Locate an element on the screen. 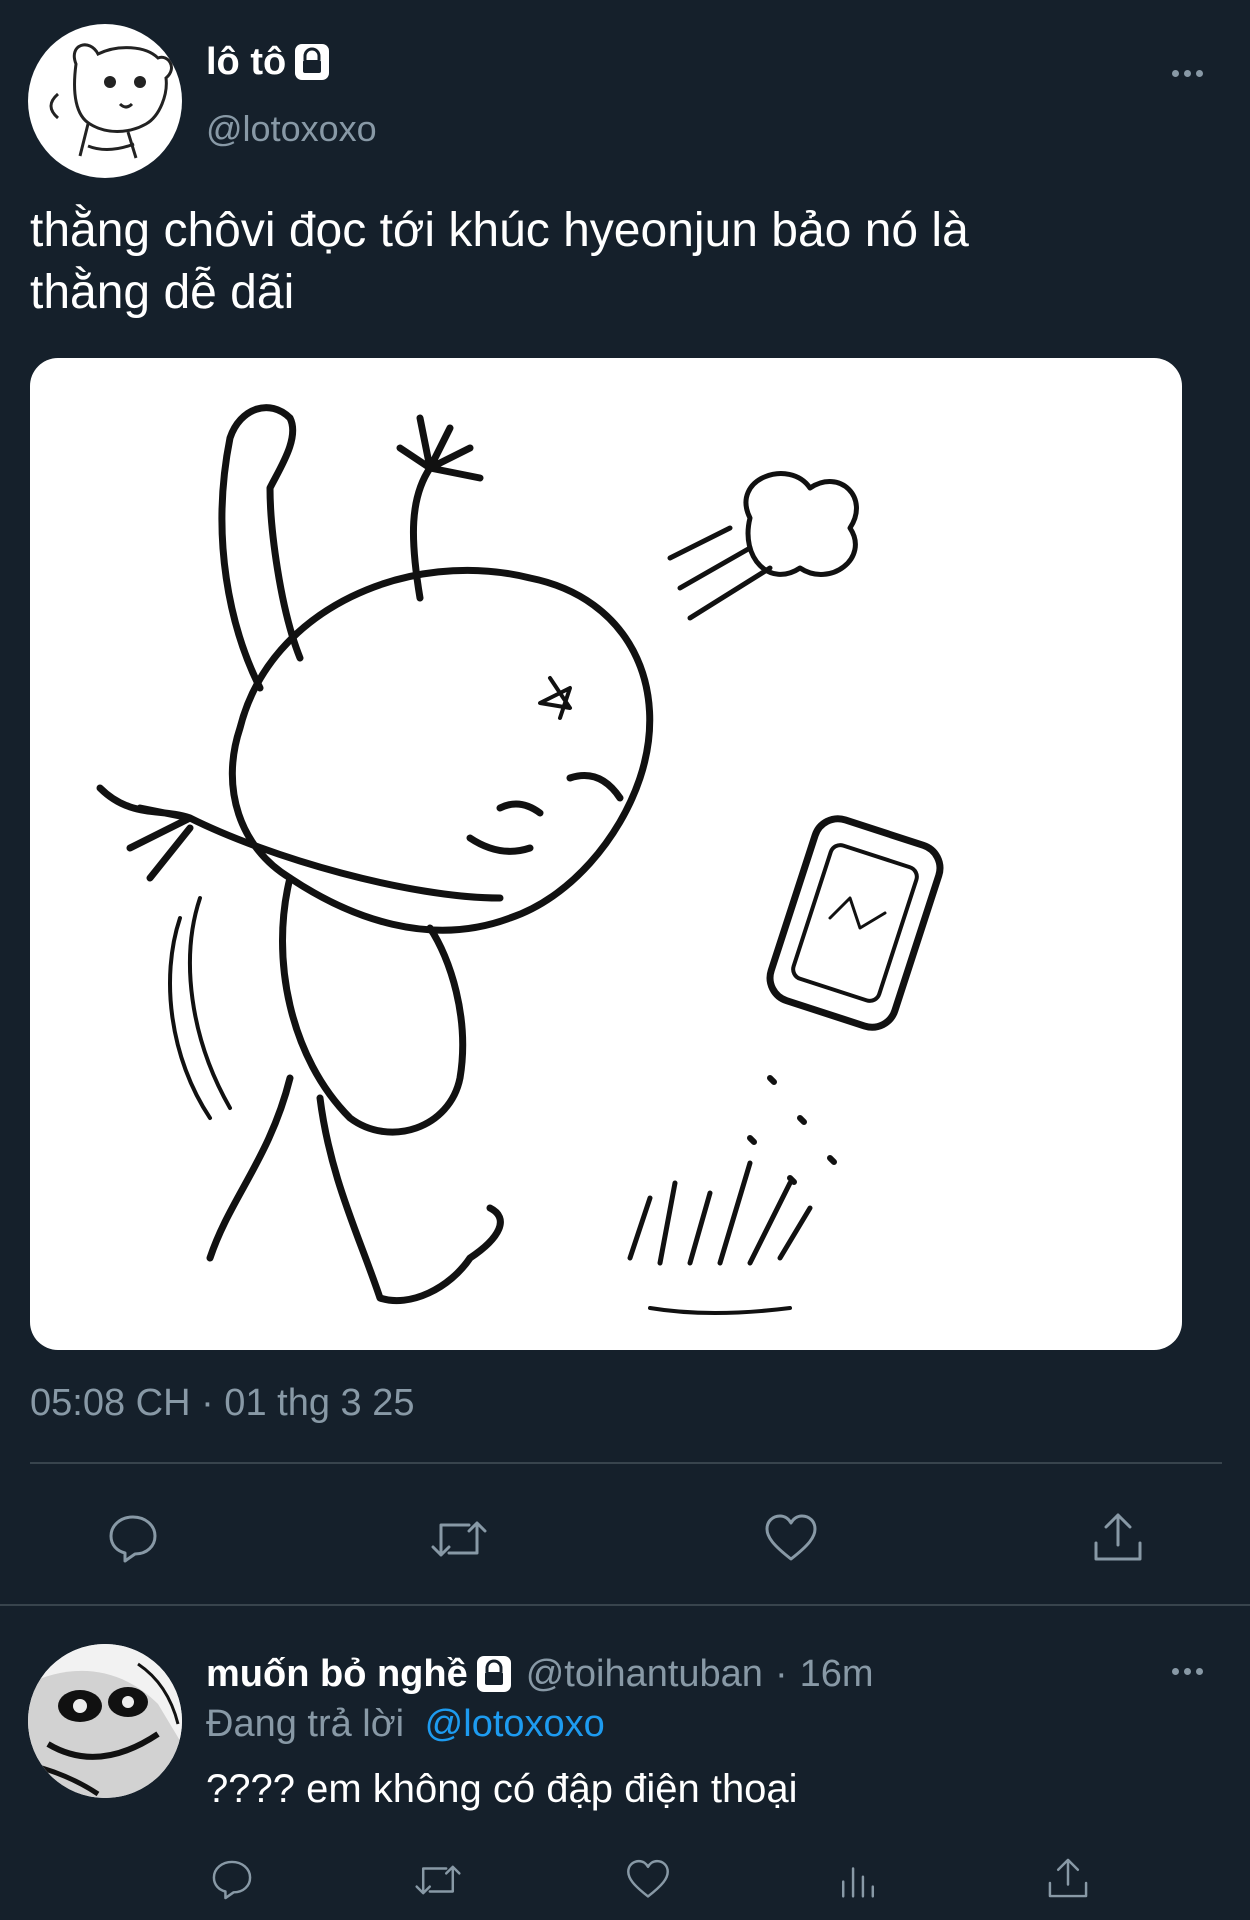 Image resolution: width=1250 pixels, height=1920 pixels. reply-share-button is located at coordinates (1068, 1878).